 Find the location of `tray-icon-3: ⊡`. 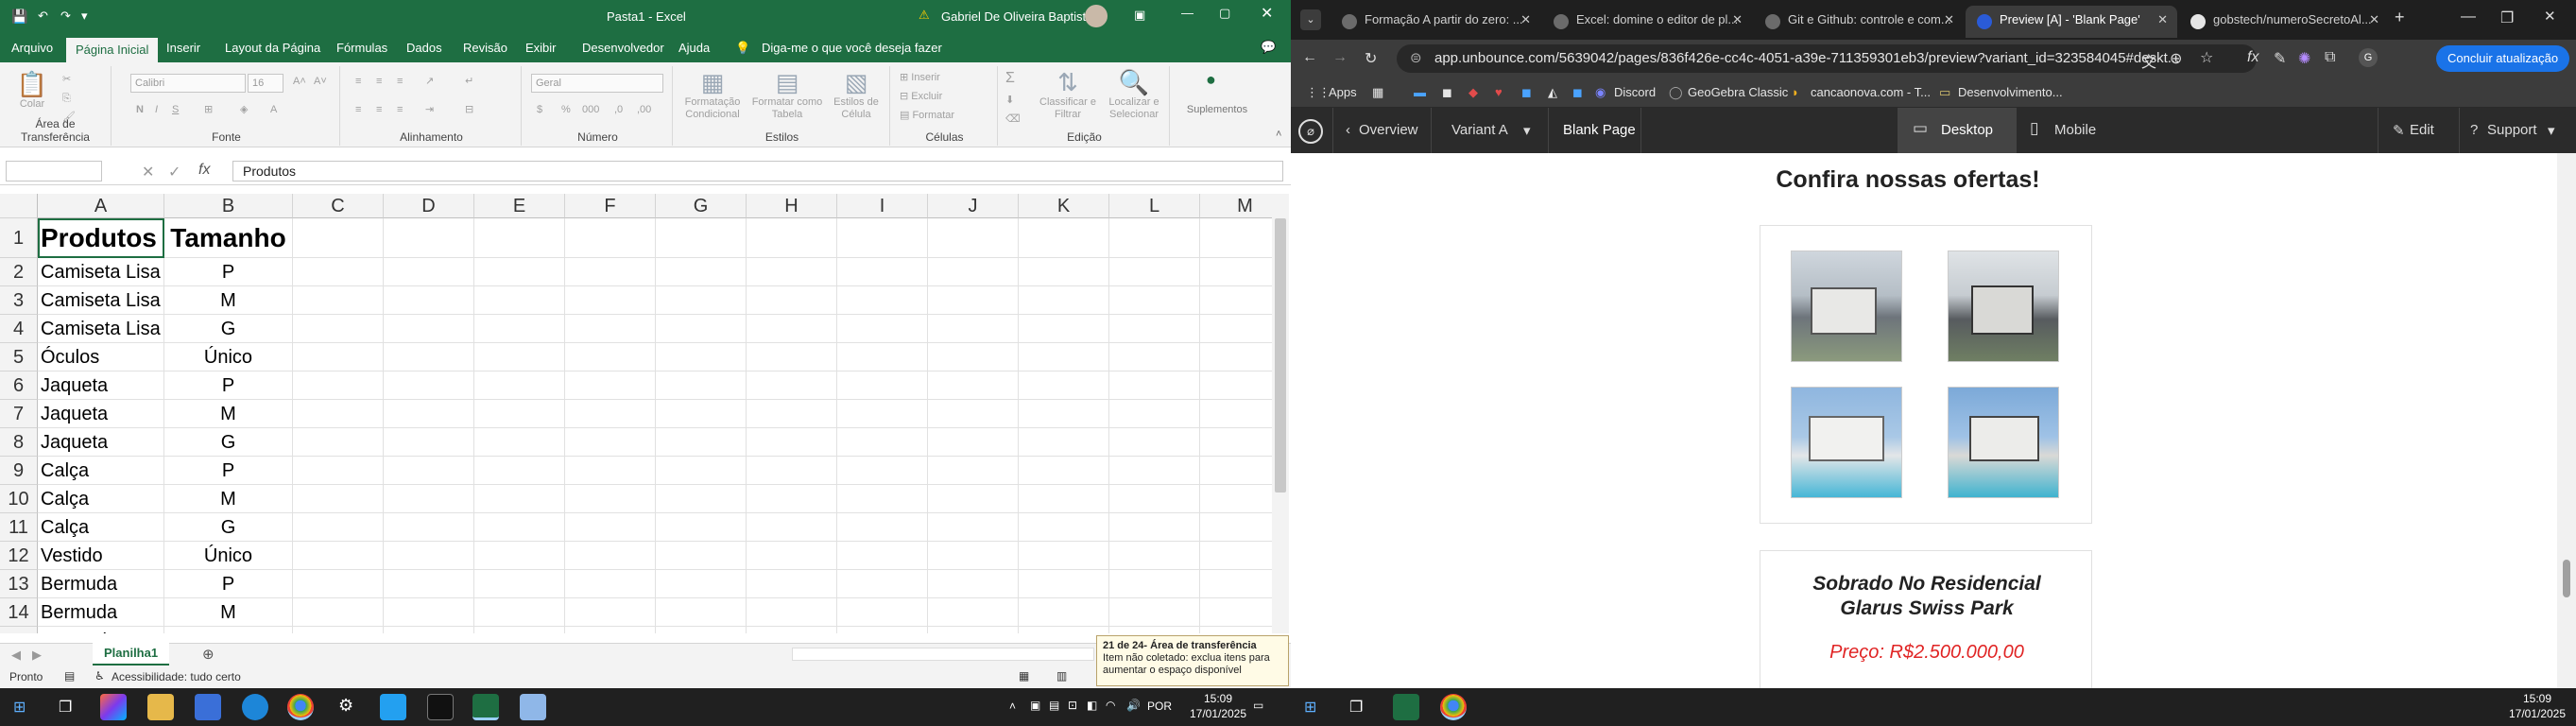

tray-icon-3: ⊡ is located at coordinates (1072, 705).